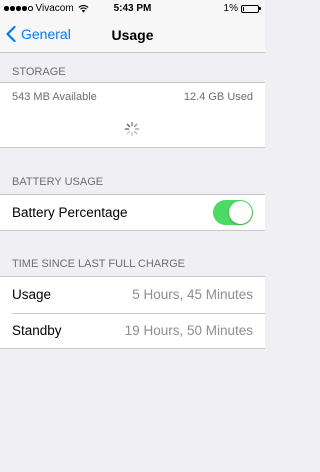 The height and width of the screenshot is (472, 320). What do you see at coordinates (98, 264) in the screenshot?
I see `time-since-charge-header: TIME SINCE LAST FULL CHARGE` at bounding box center [98, 264].